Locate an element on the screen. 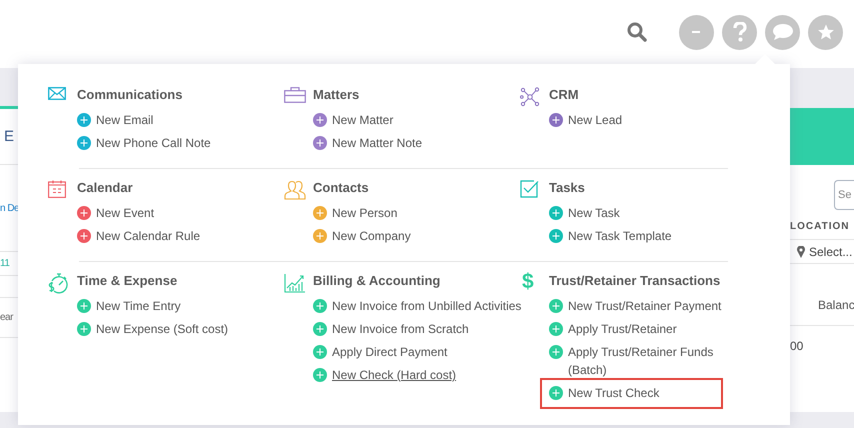 The height and width of the screenshot is (428, 854). envelope-icon is located at coordinates (57, 93).